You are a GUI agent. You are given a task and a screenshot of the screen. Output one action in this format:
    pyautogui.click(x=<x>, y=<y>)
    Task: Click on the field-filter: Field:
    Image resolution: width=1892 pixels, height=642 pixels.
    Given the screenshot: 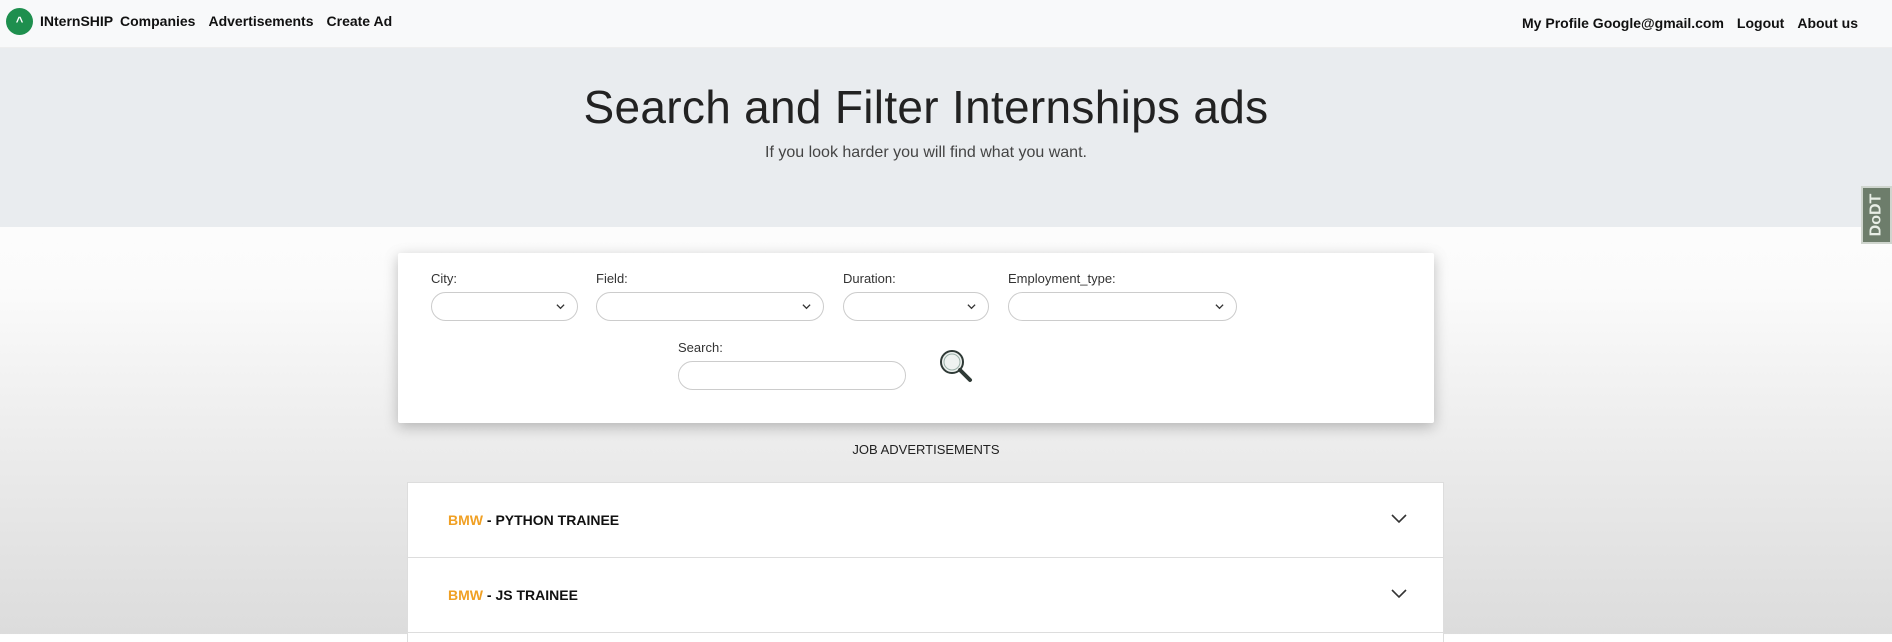 What is the action you would take?
    pyautogui.click(x=710, y=296)
    